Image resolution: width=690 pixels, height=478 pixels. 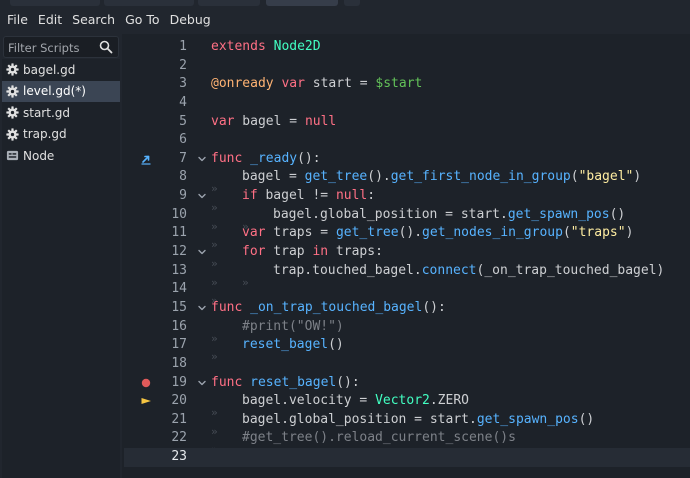 I want to click on execution-arrow-icon, so click(x=146, y=401).